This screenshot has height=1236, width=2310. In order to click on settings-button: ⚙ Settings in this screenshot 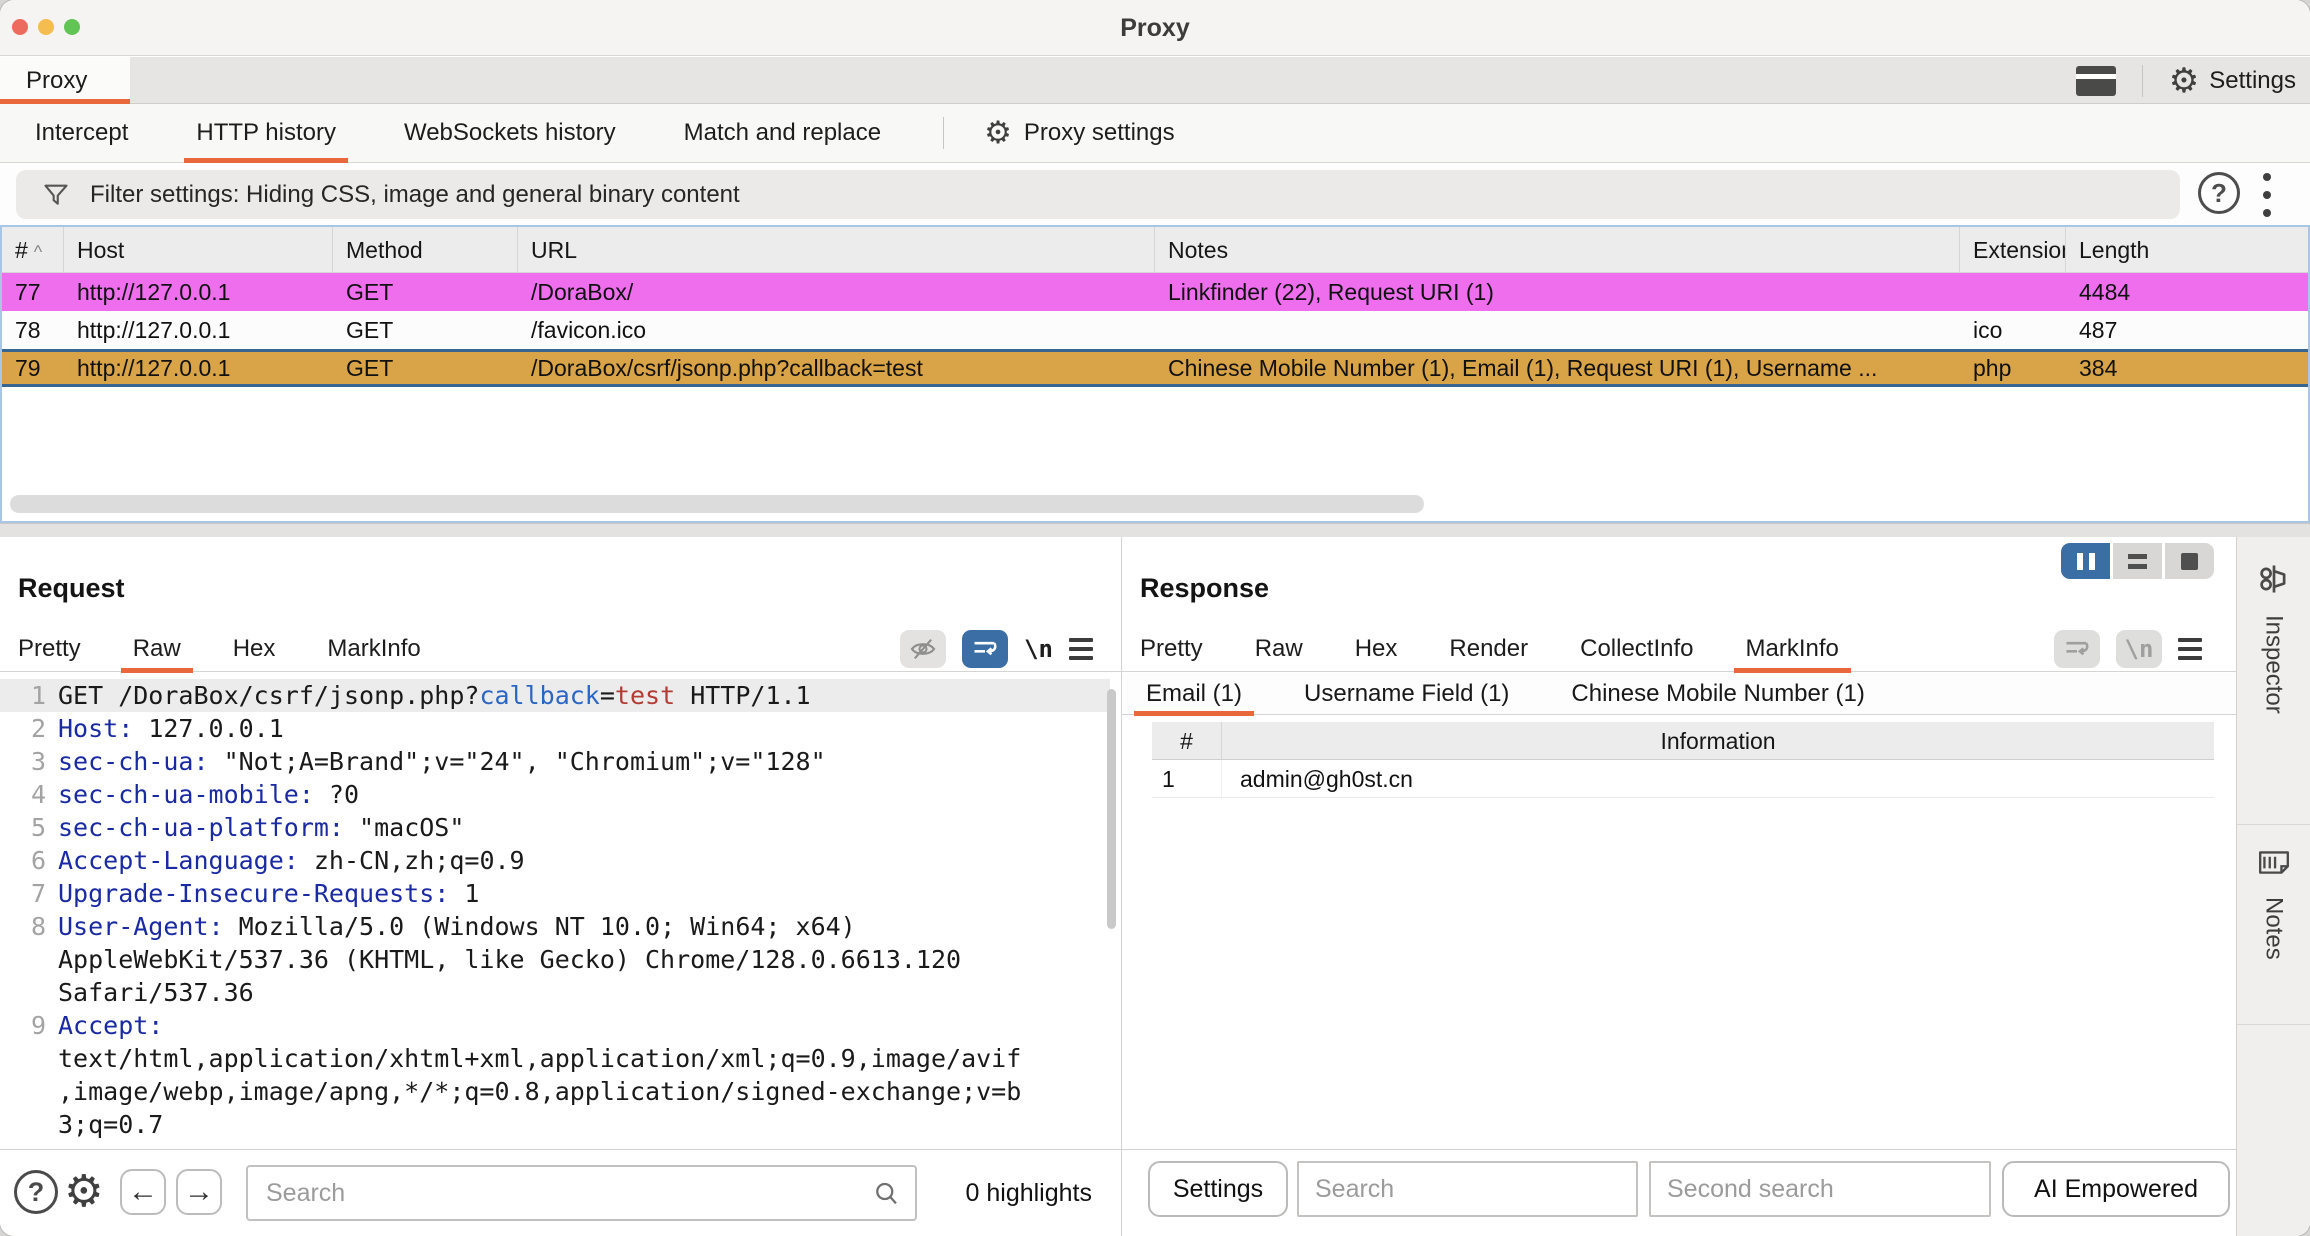, I will do `click(2232, 81)`.